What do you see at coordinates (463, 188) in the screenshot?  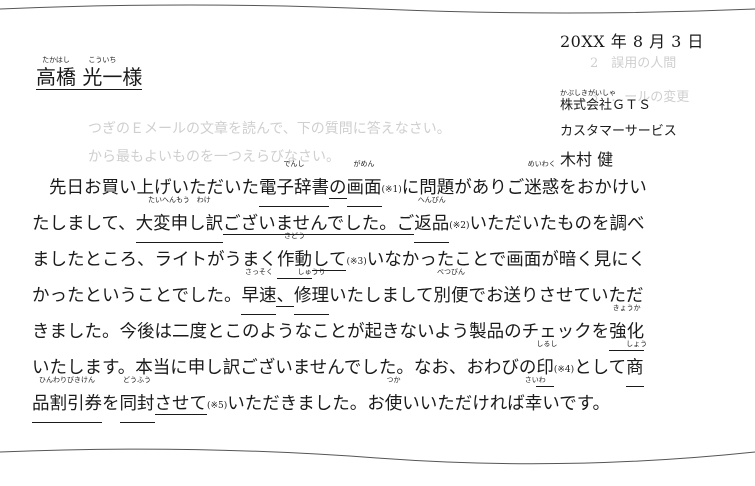 I see `text: に問題がありご` at bounding box center [463, 188].